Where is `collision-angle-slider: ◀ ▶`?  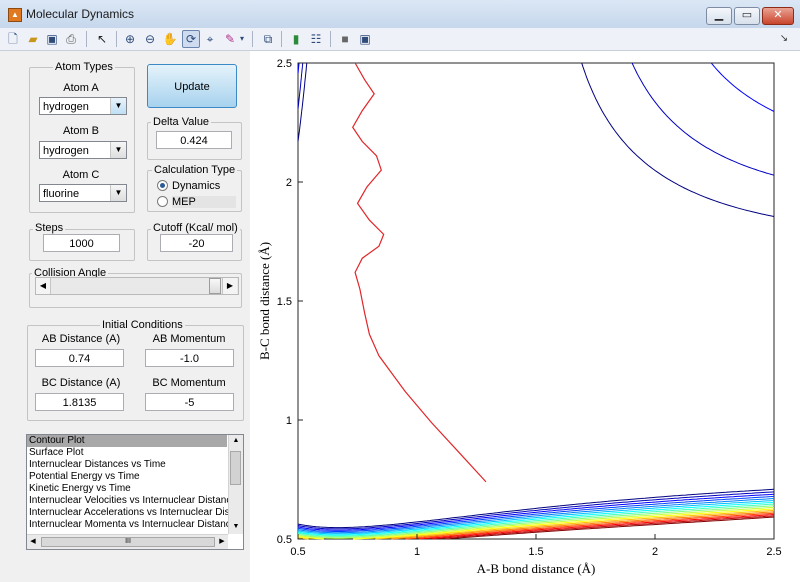
collision-angle-slider: ◀ ▶ is located at coordinates (137, 286).